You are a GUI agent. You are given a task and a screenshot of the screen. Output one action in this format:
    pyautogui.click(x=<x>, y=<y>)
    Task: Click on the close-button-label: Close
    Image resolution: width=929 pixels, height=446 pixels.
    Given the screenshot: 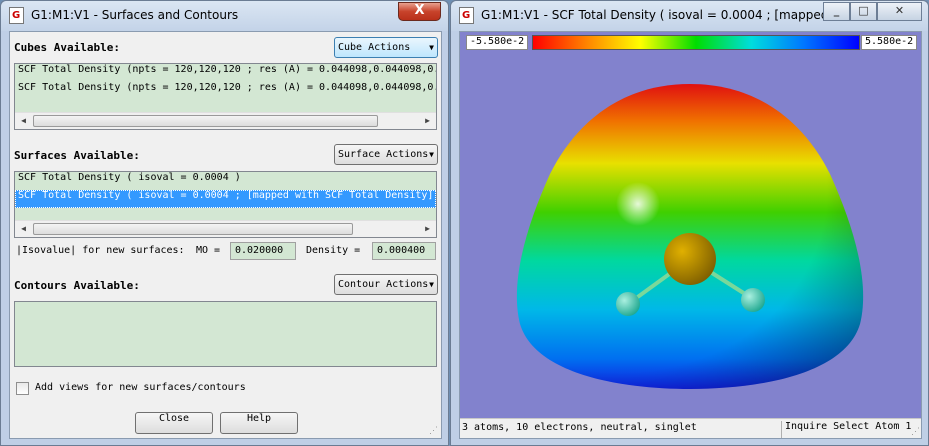 What is the action you would take?
    pyautogui.click(x=174, y=418)
    